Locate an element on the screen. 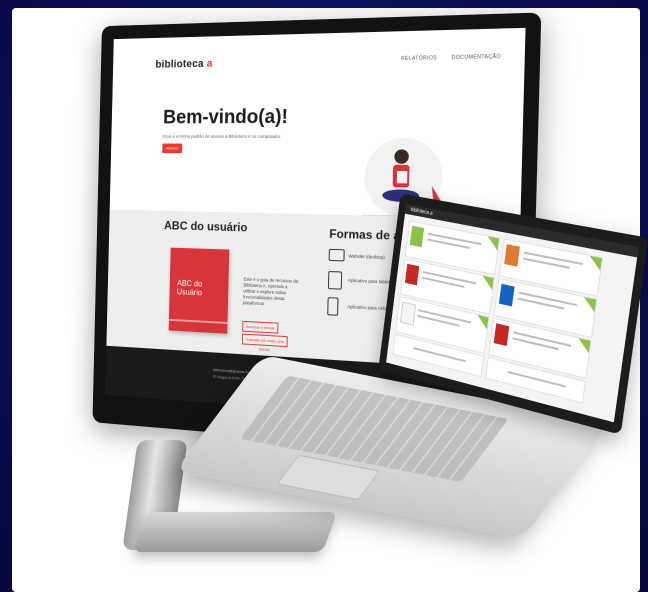 This screenshot has height=592, width=648. logo-accent: a is located at coordinates (209, 63).